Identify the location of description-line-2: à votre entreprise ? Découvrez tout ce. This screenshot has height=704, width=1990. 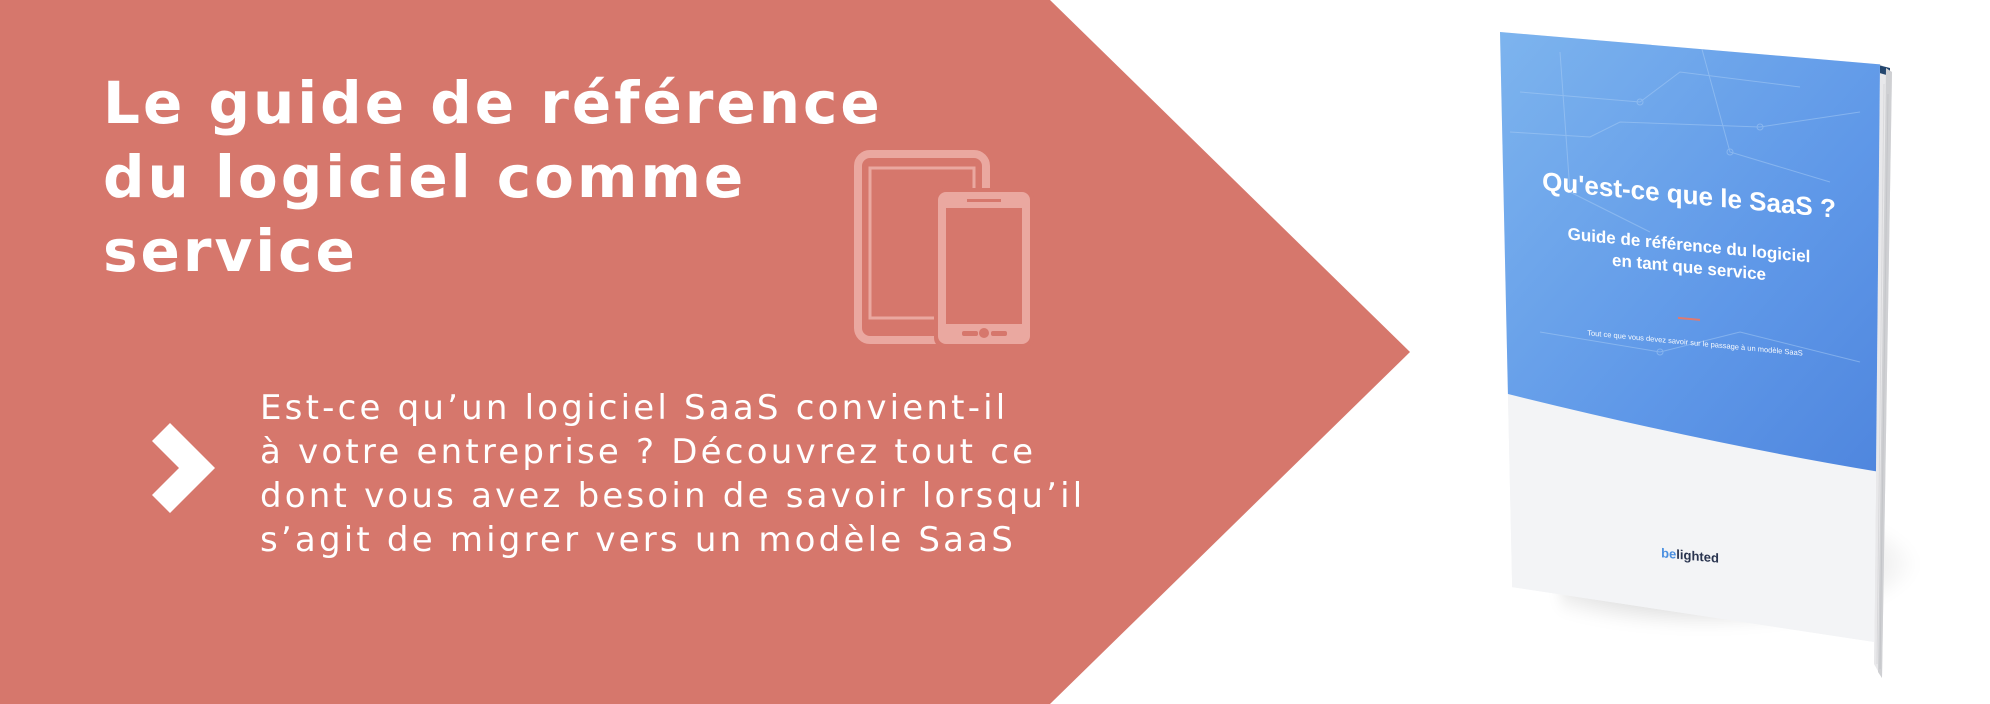
(648, 452).